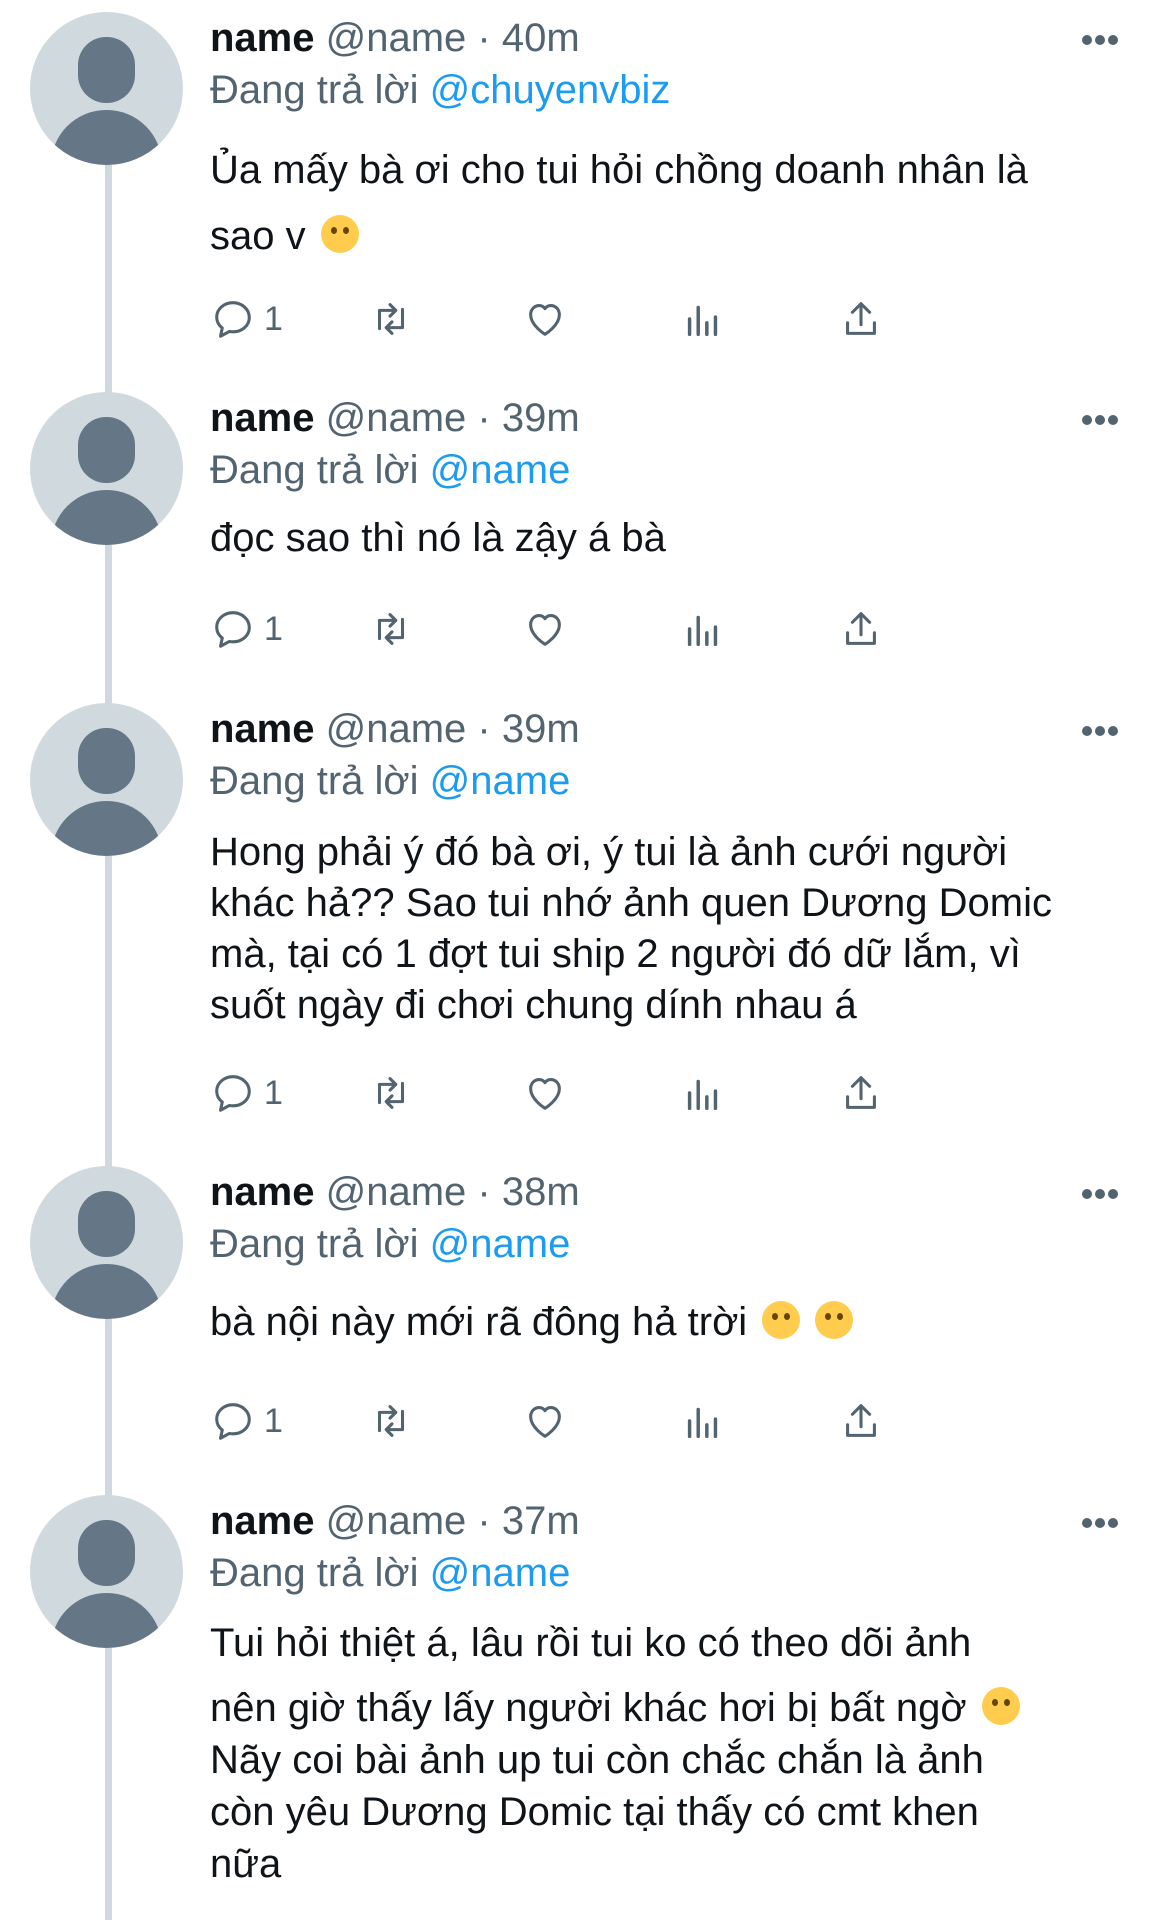 The width and height of the screenshot is (1168, 1920). Describe the element at coordinates (479, 1322) in the screenshot. I see `tweet-text-line-content: bà nội này mới rã đông hả trời` at that location.